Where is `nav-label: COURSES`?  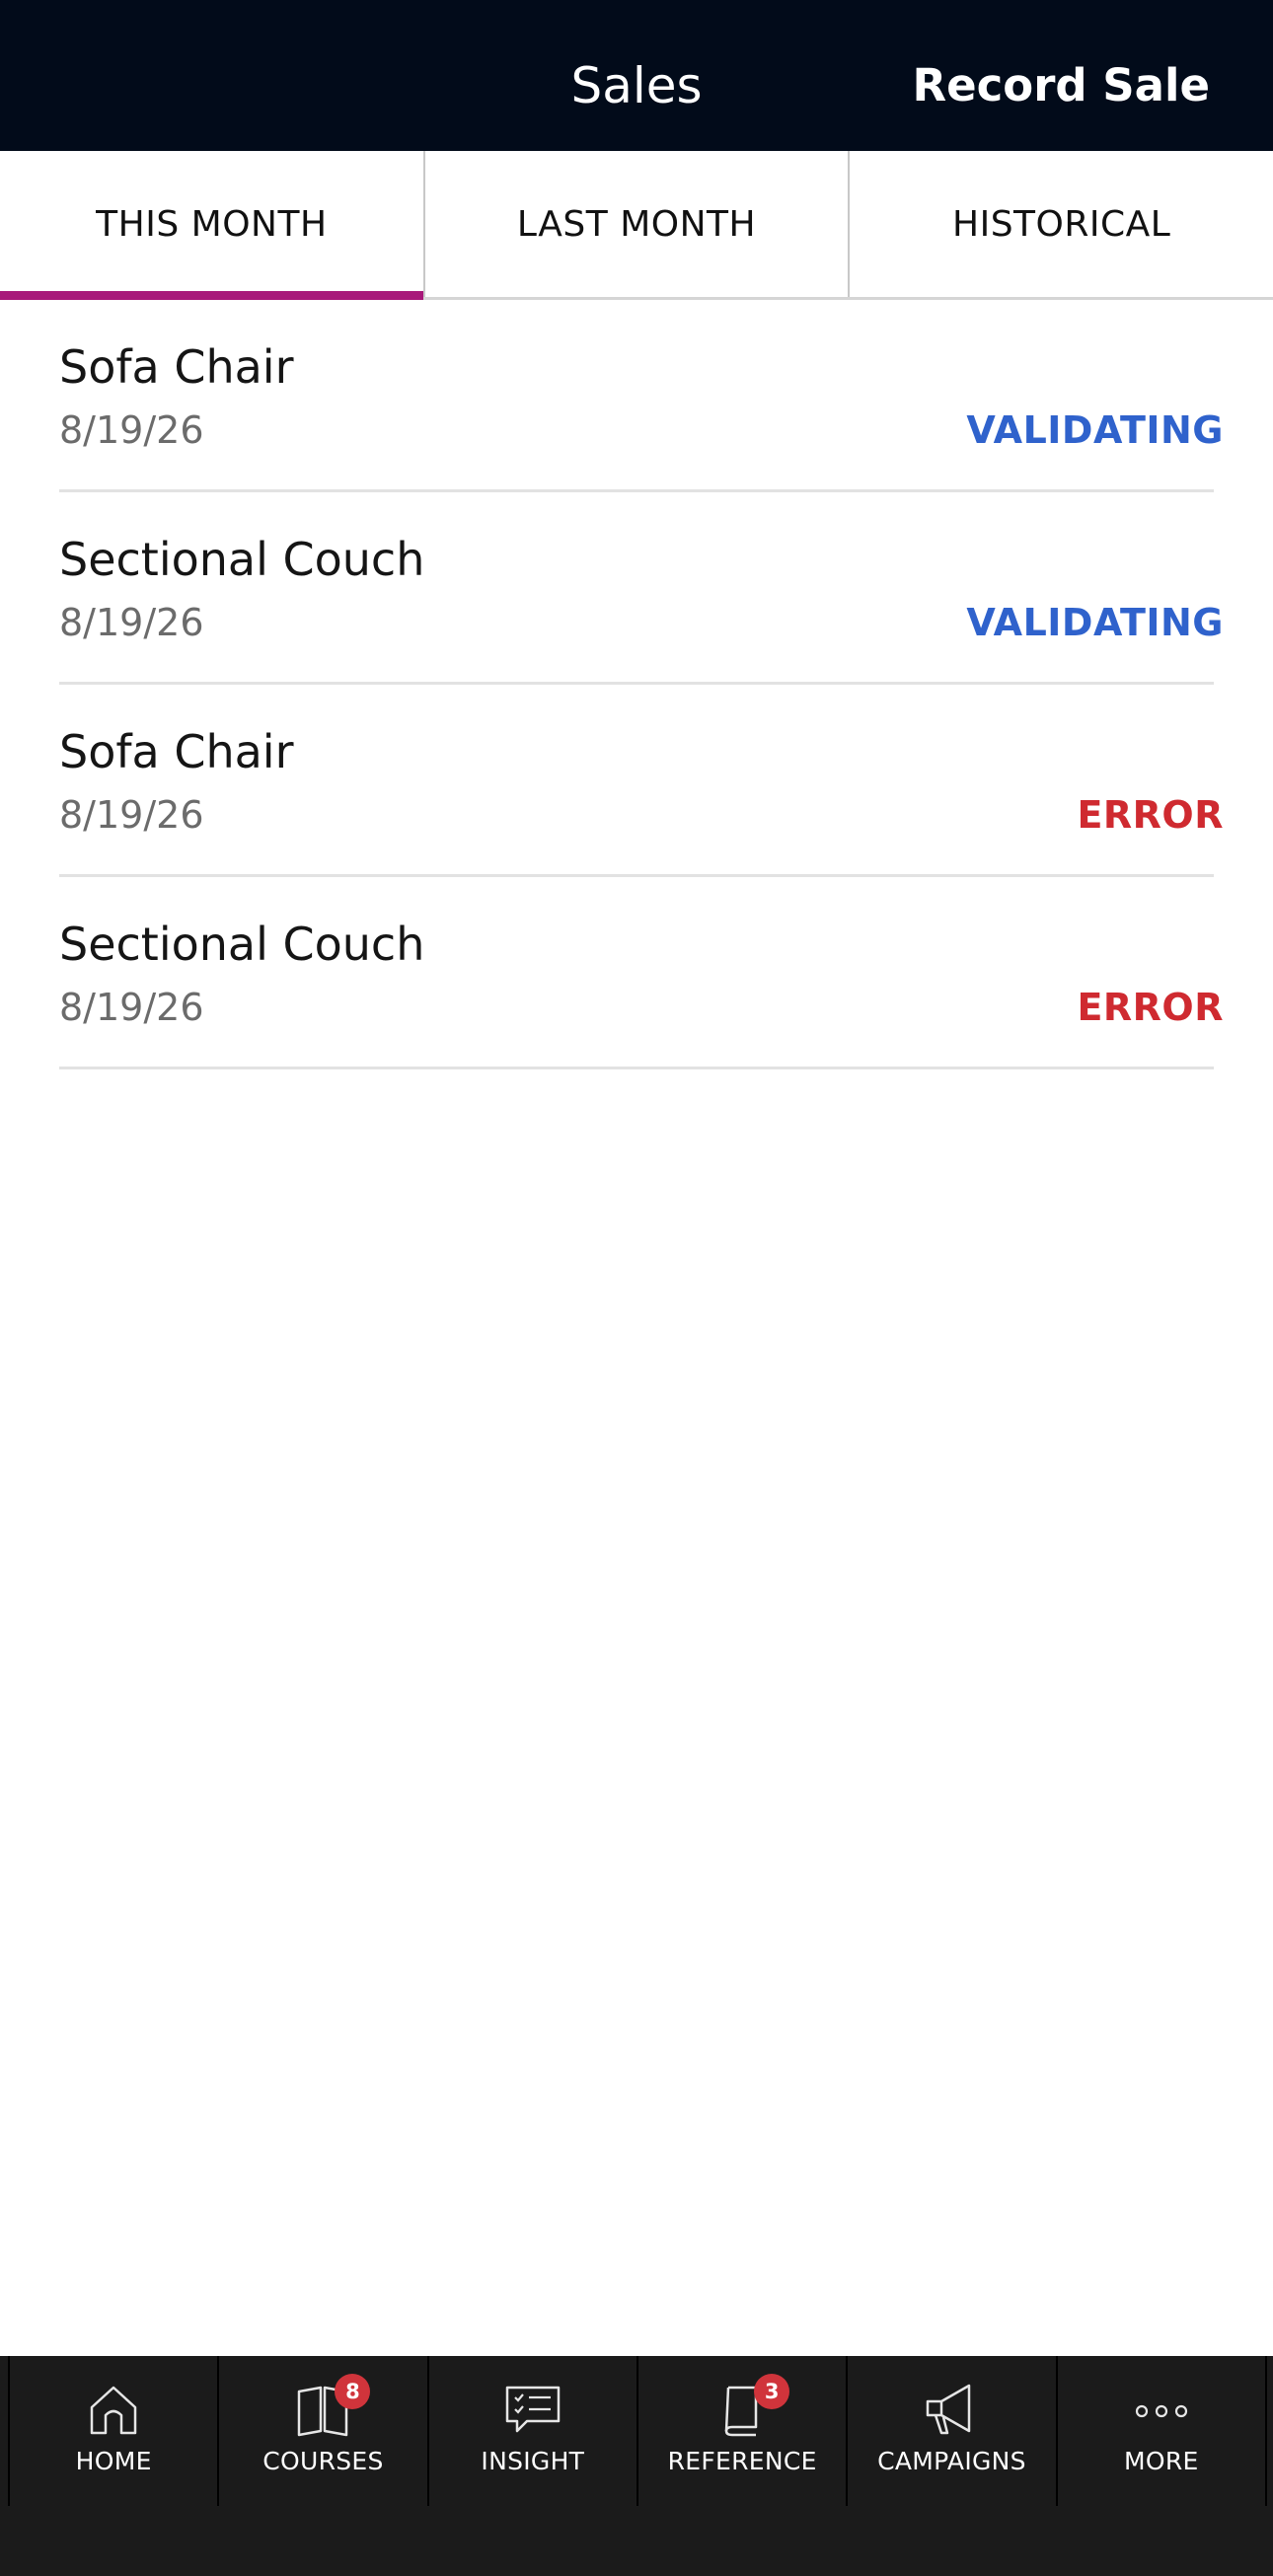
nav-label: COURSES is located at coordinates (323, 2461).